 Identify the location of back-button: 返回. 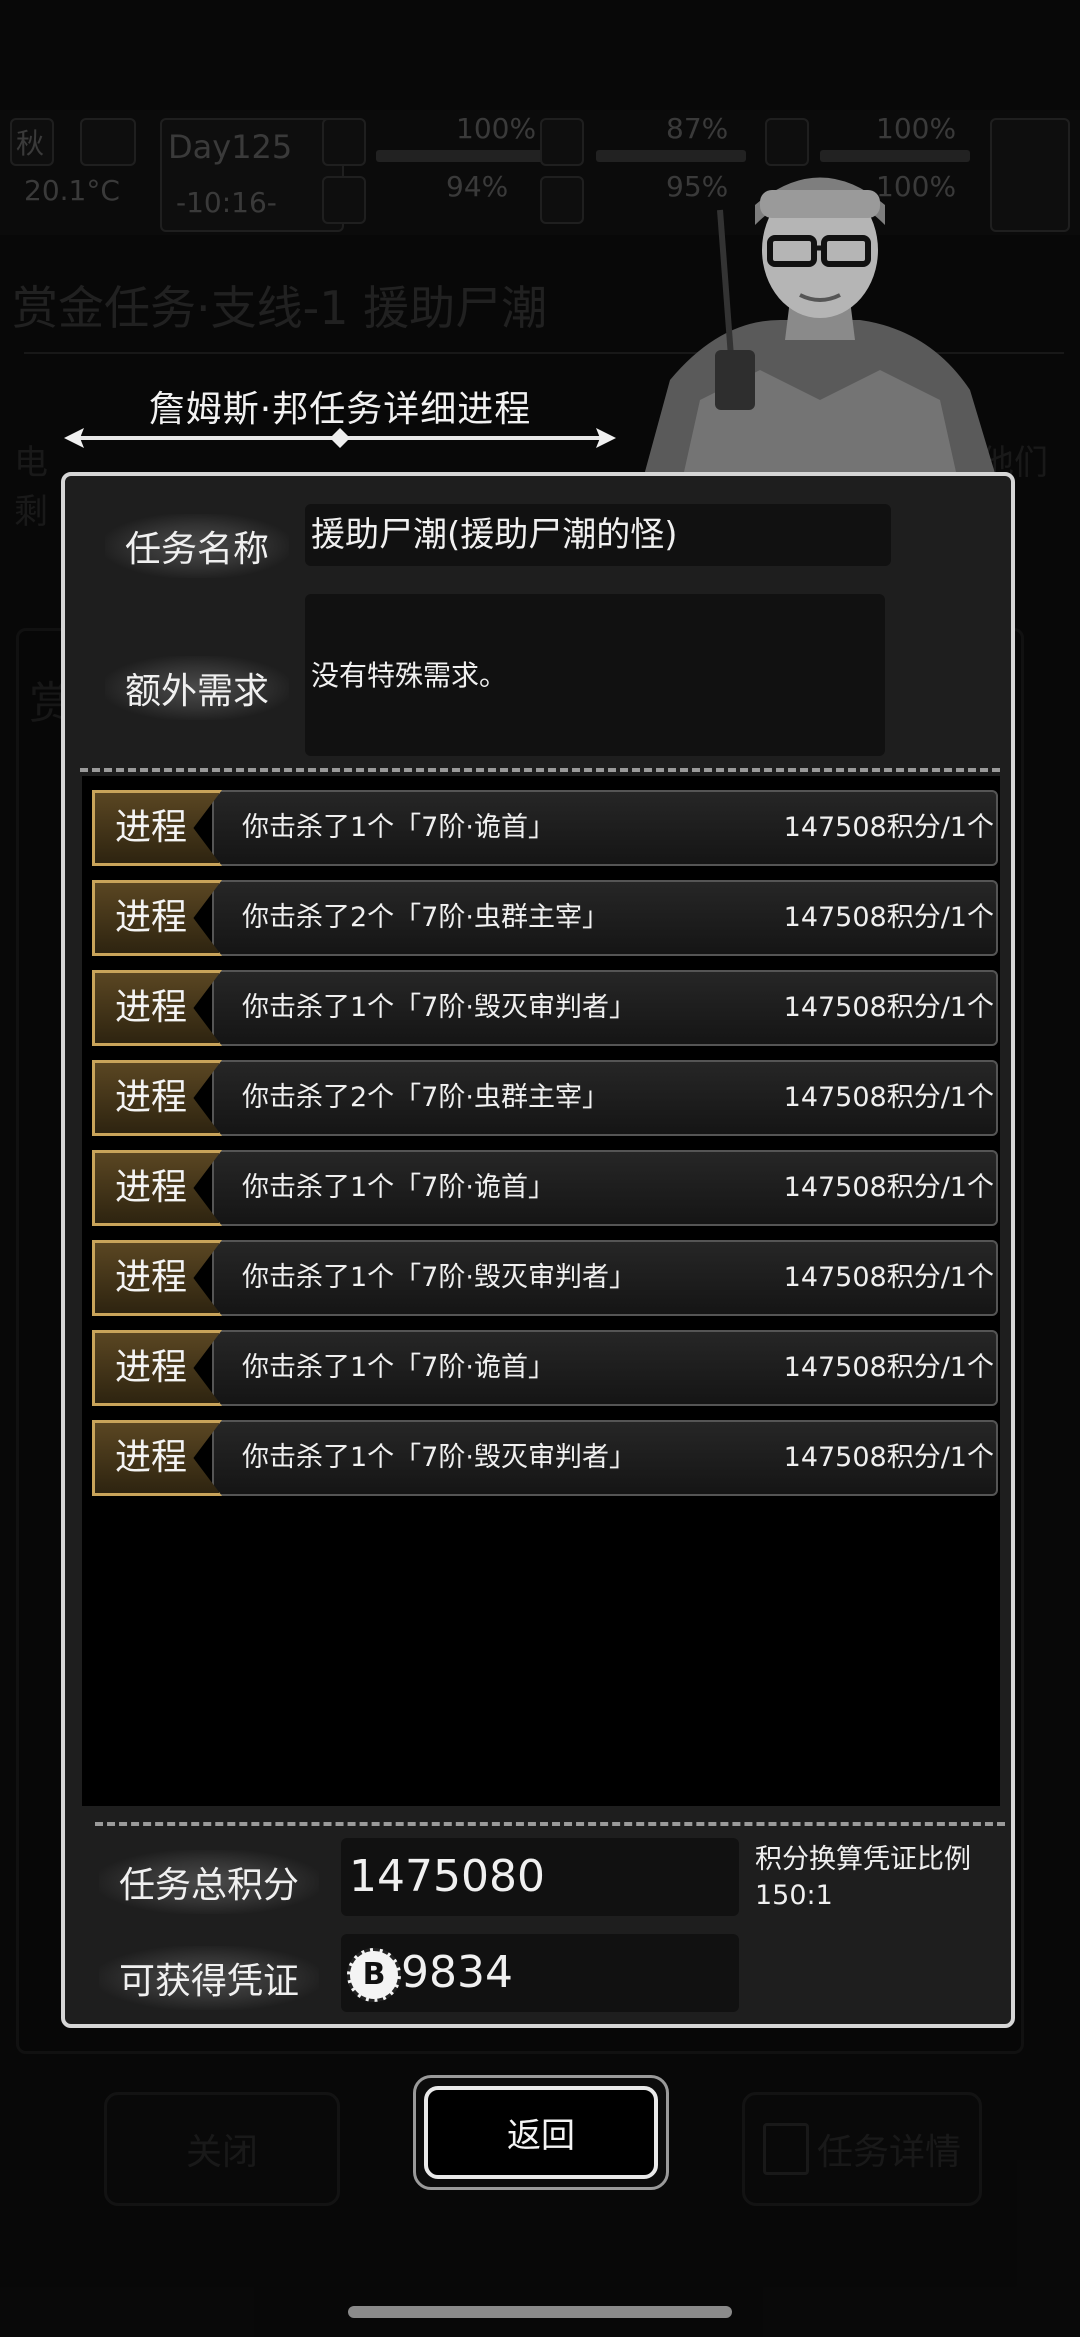
(541, 2132).